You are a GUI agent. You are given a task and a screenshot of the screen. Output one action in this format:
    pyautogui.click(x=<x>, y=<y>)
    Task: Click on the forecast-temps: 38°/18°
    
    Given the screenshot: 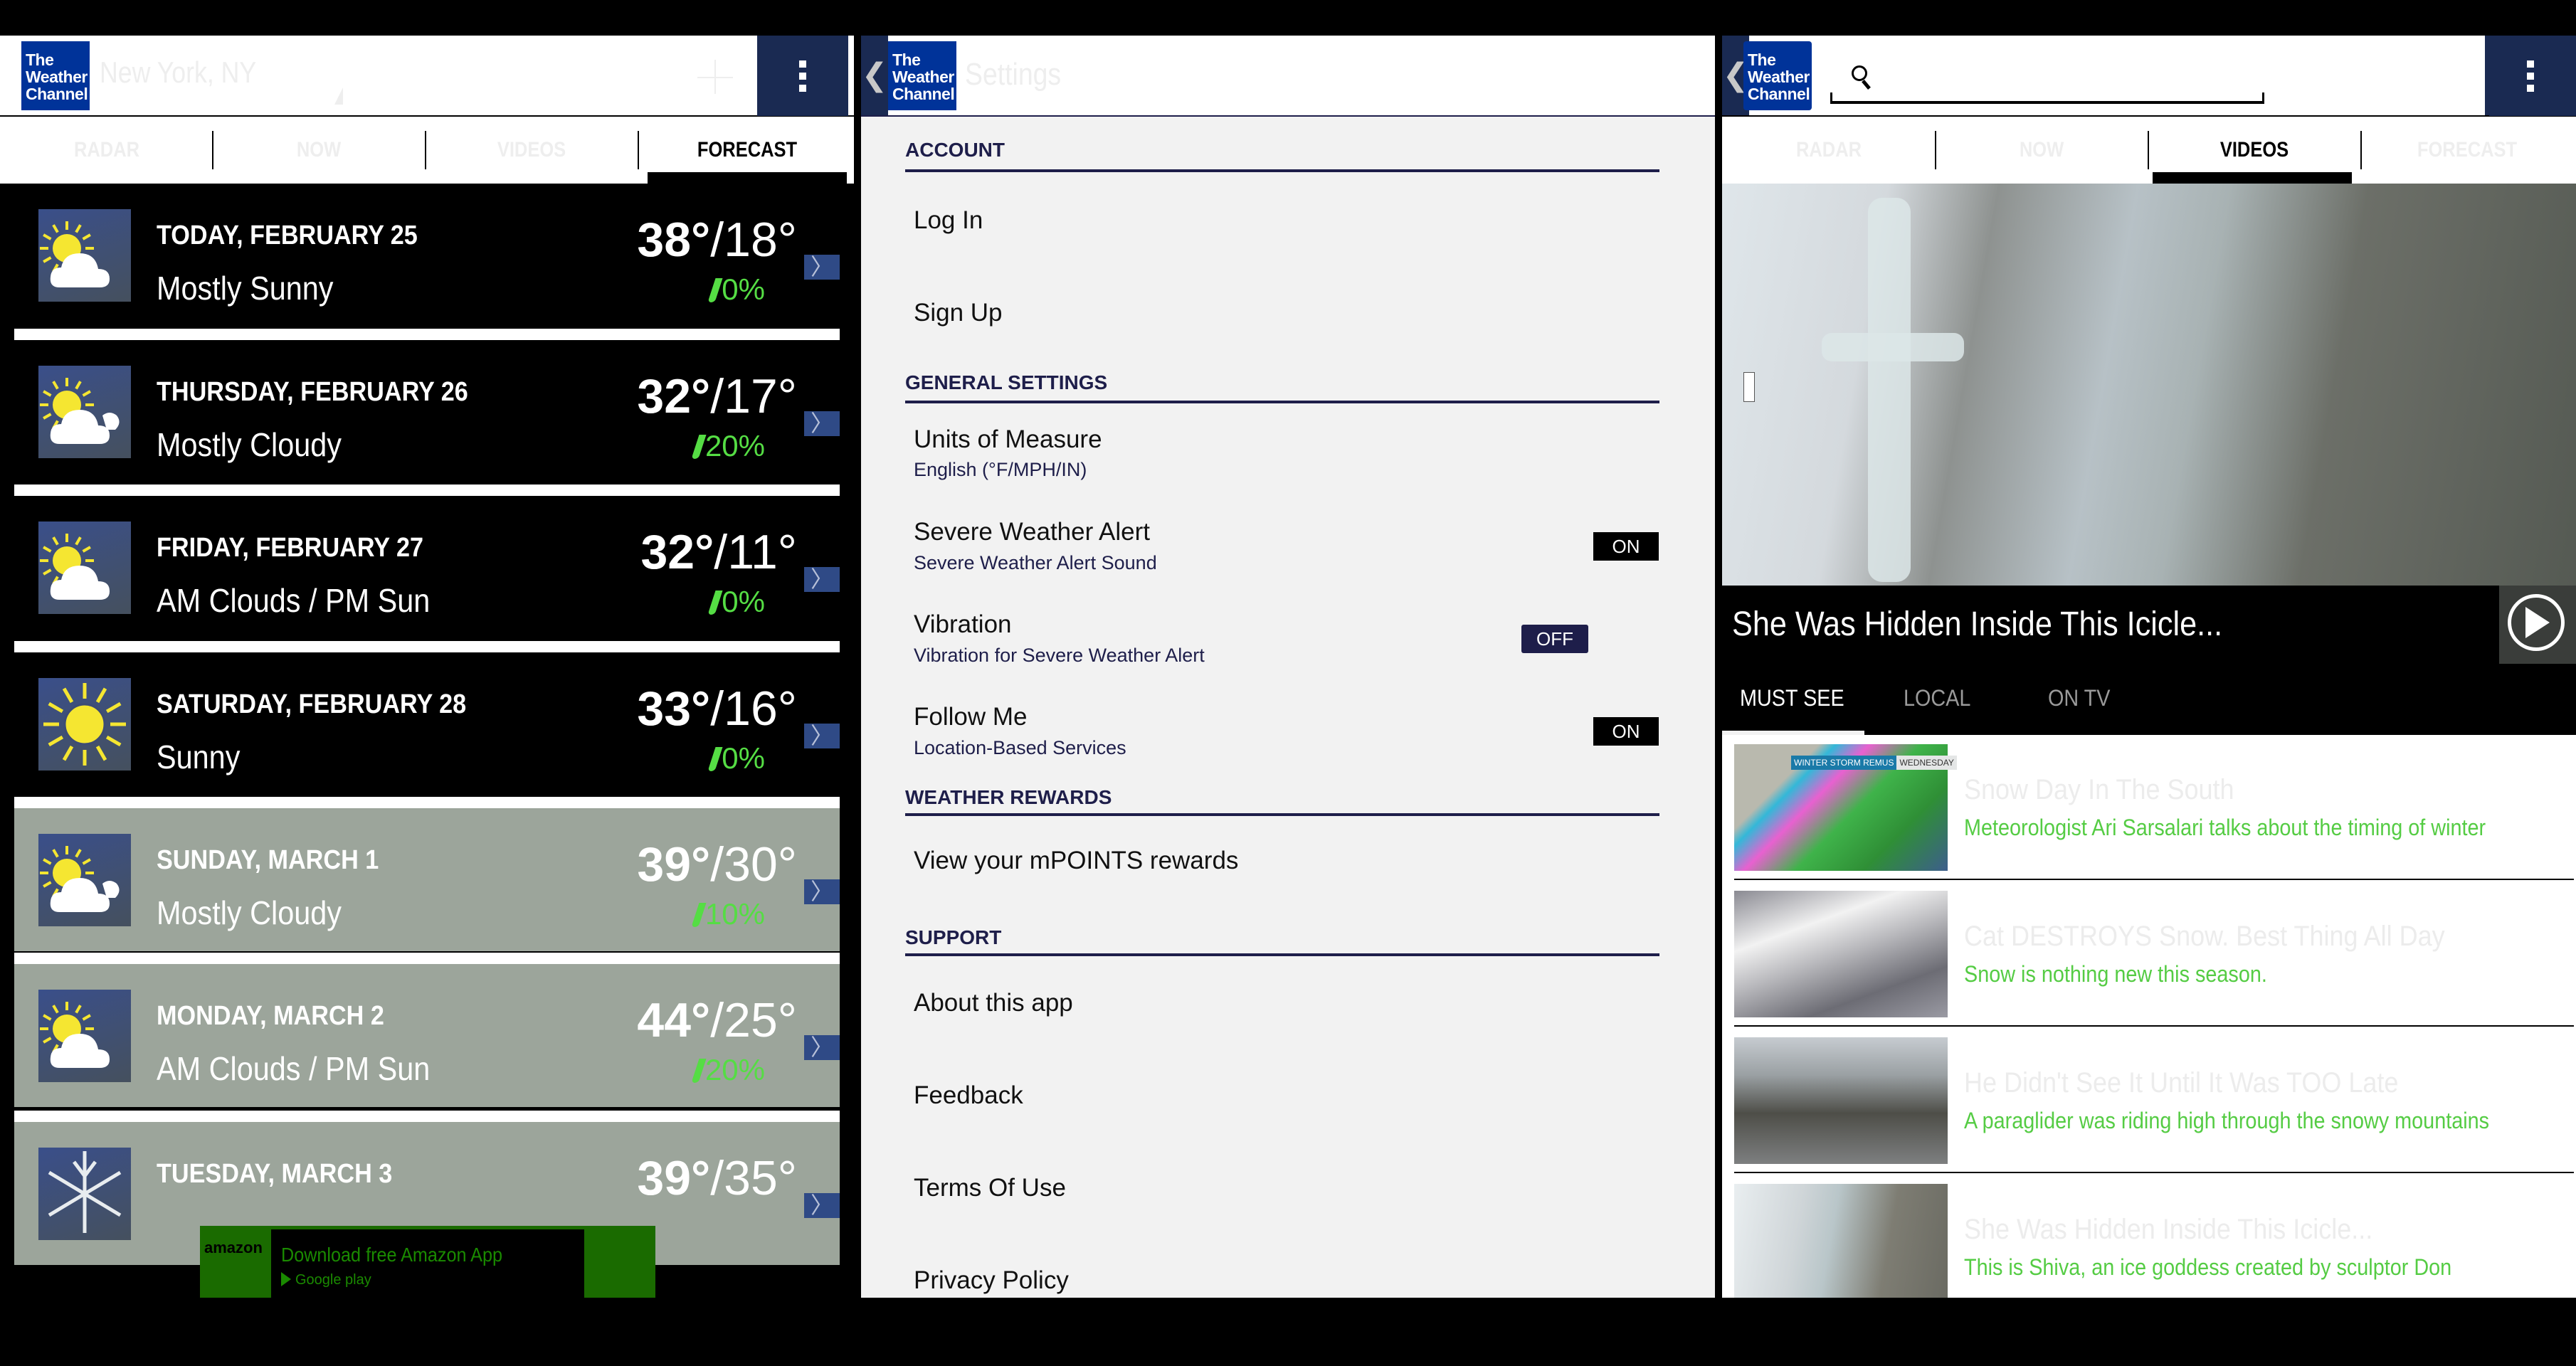 What is the action you would take?
    pyautogui.click(x=717, y=240)
    